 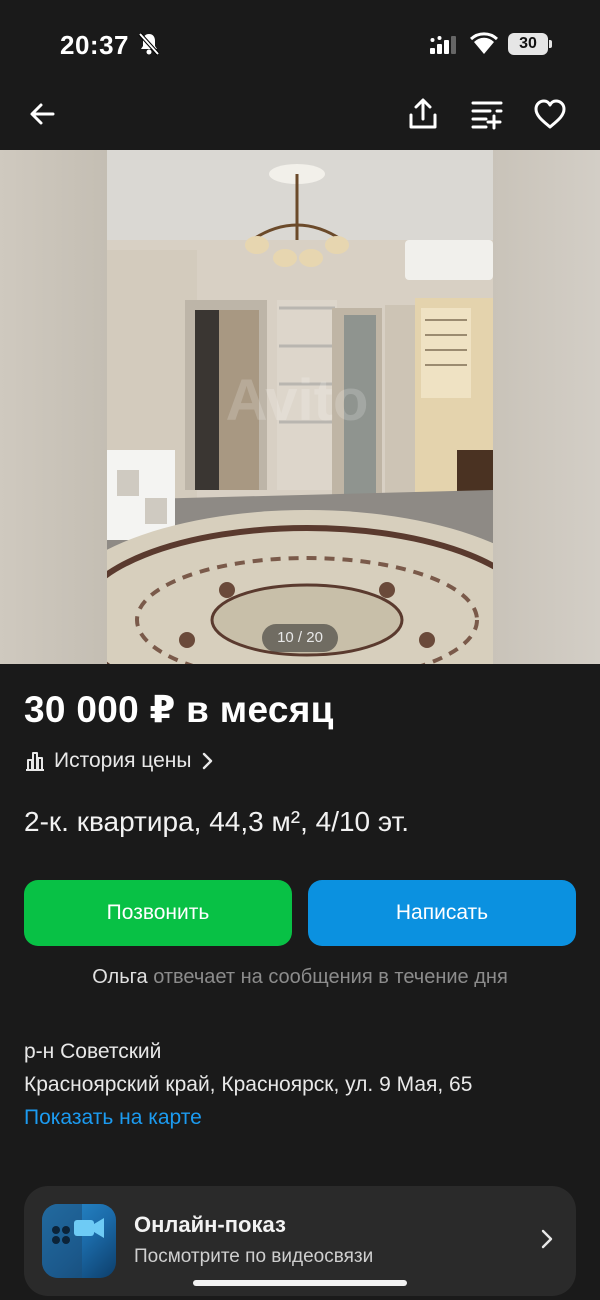 I want to click on share-button, so click(x=423, y=114).